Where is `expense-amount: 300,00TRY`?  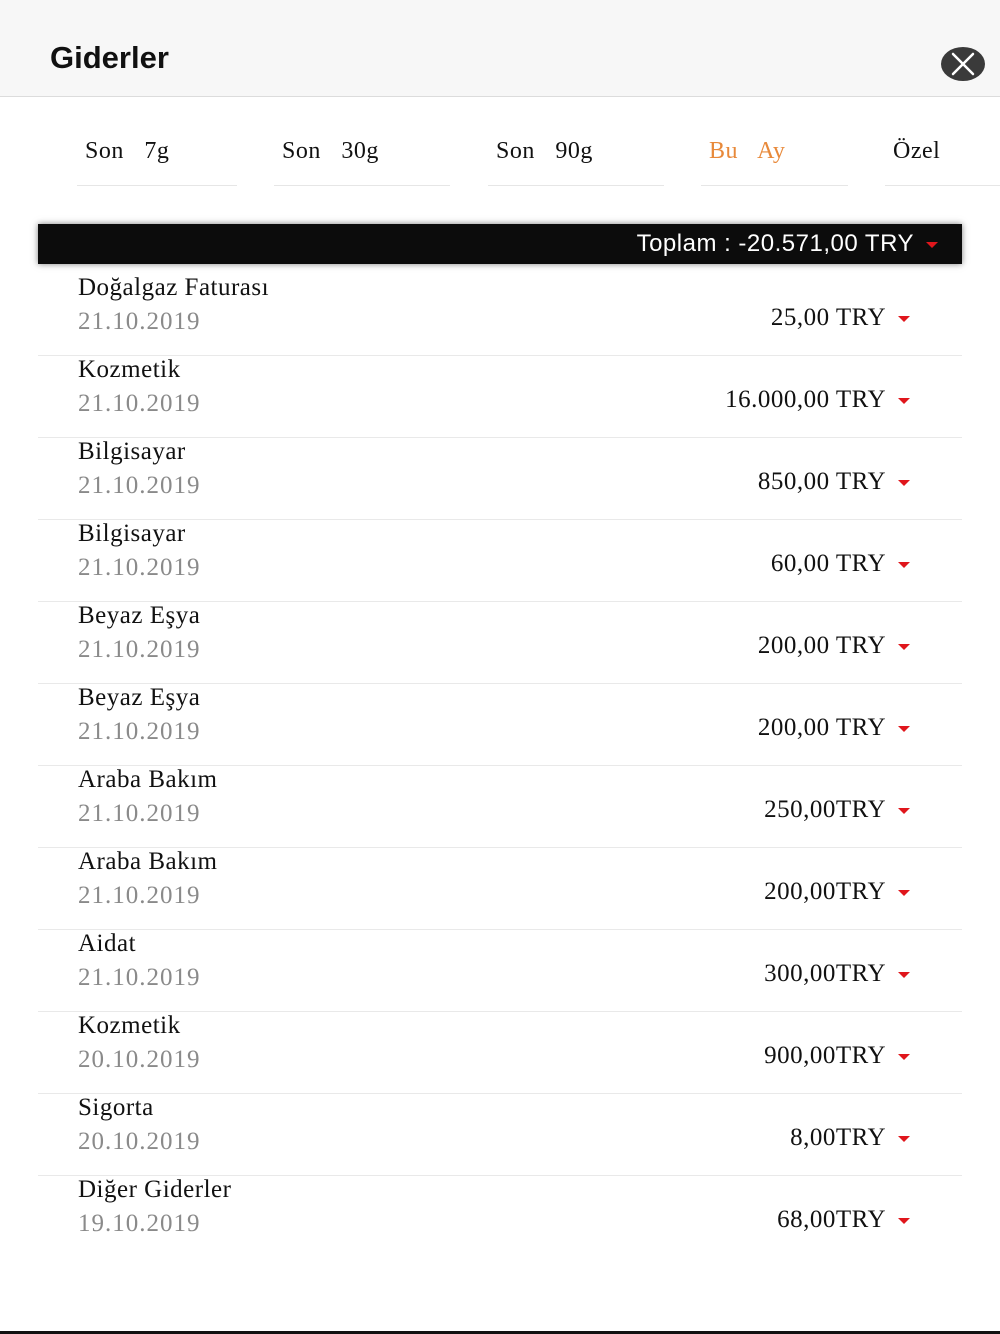
expense-amount: 300,00TRY is located at coordinates (825, 973).